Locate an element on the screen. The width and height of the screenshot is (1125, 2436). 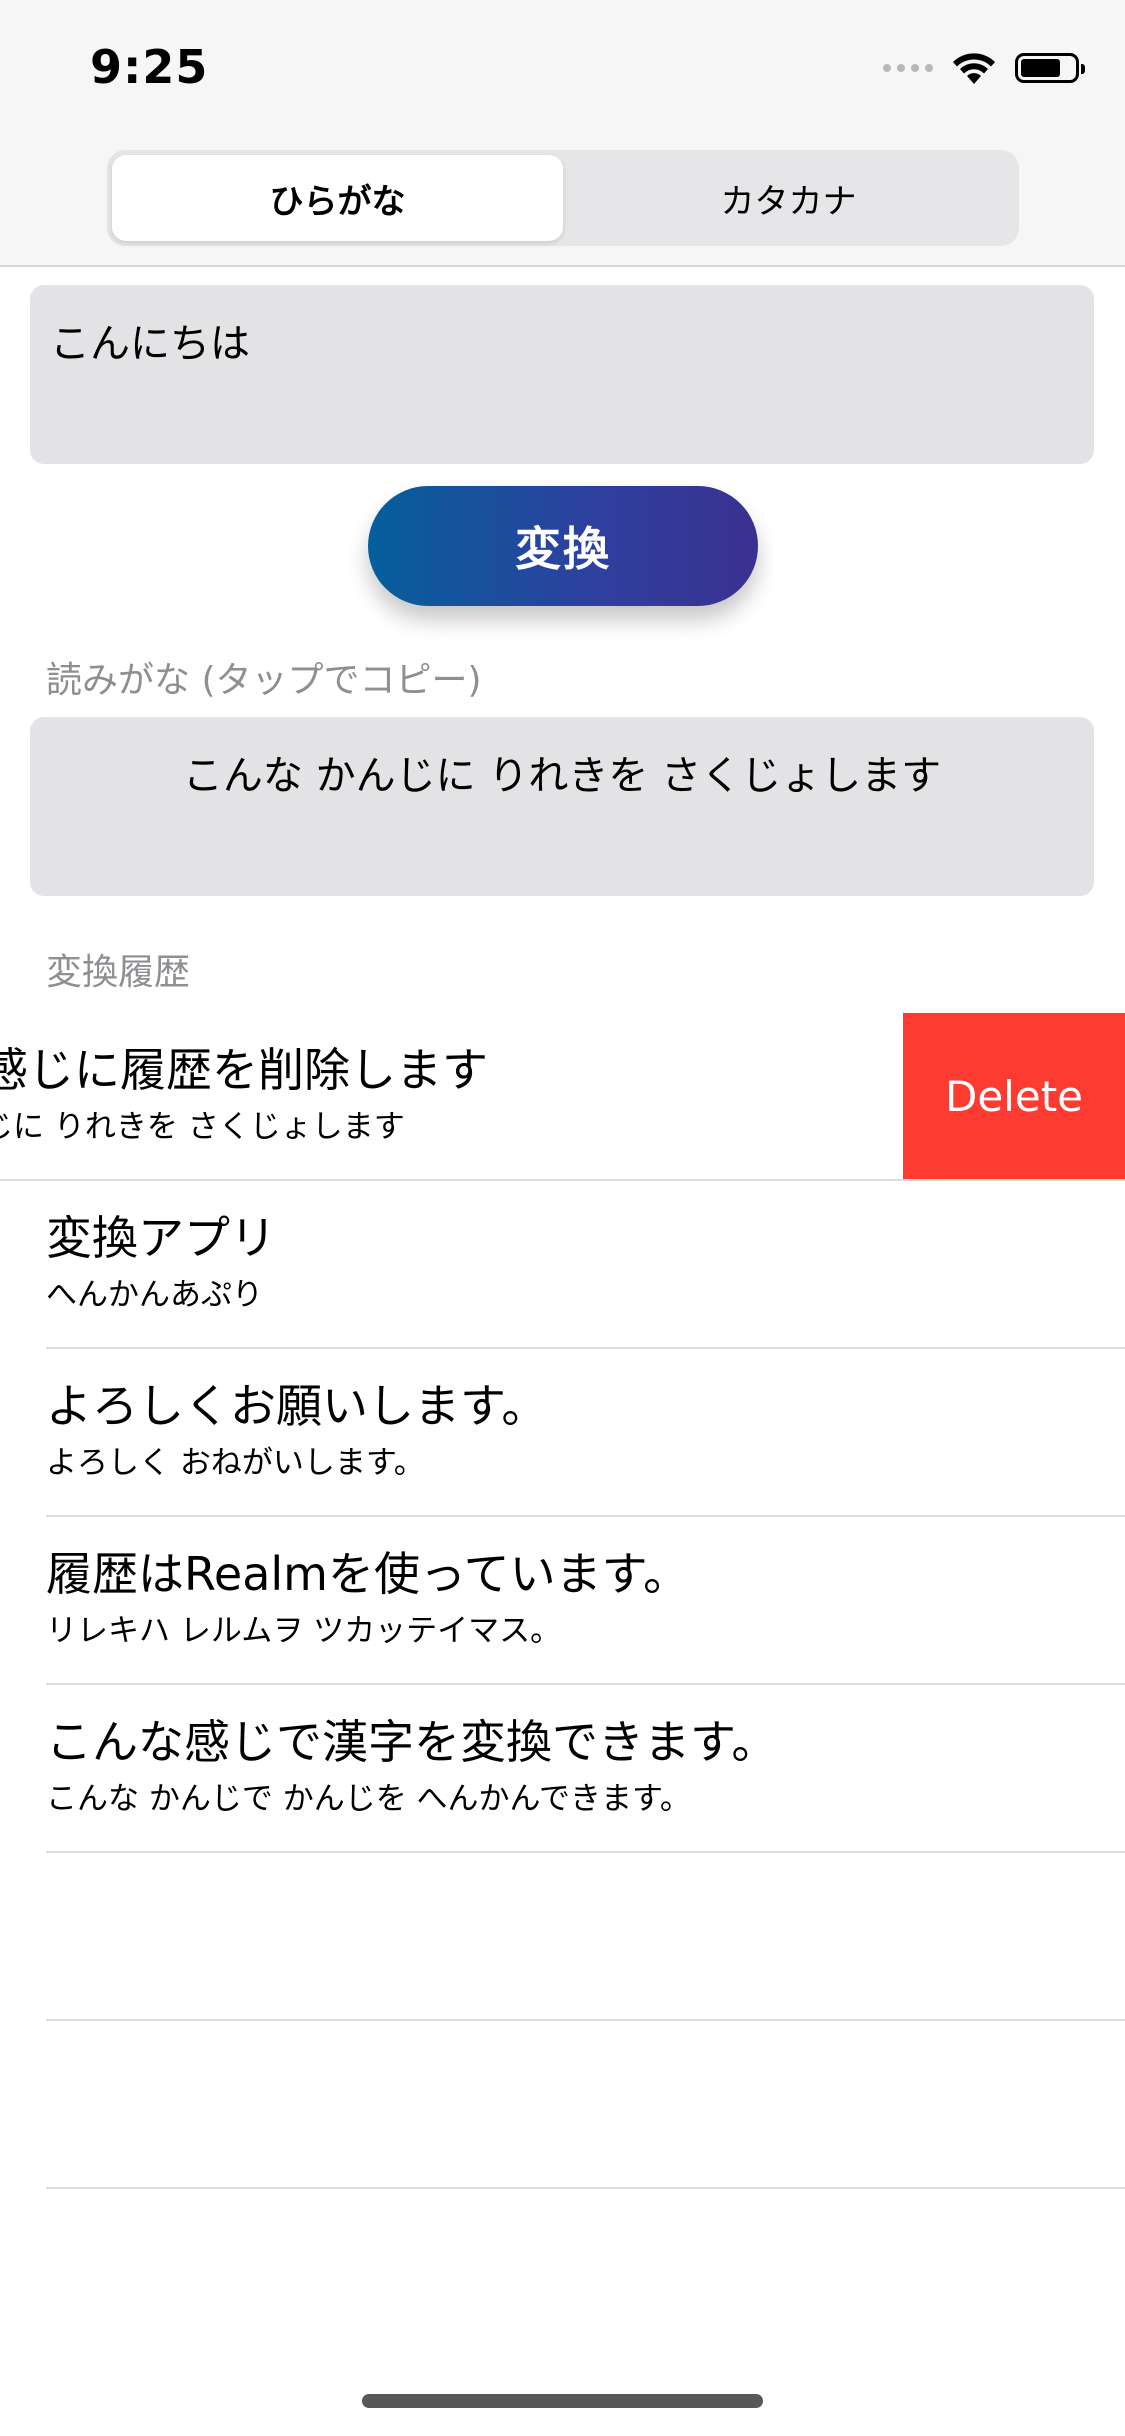
segment-hiragana: ひらがな is located at coordinates (337, 198).